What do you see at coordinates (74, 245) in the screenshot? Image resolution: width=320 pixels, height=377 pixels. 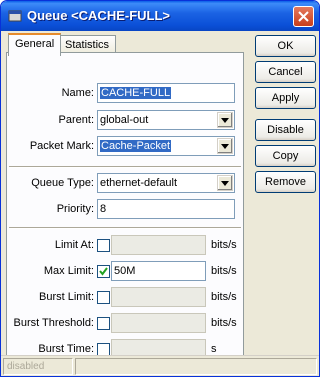 I see `limit-at-label: Limit At:` at bounding box center [74, 245].